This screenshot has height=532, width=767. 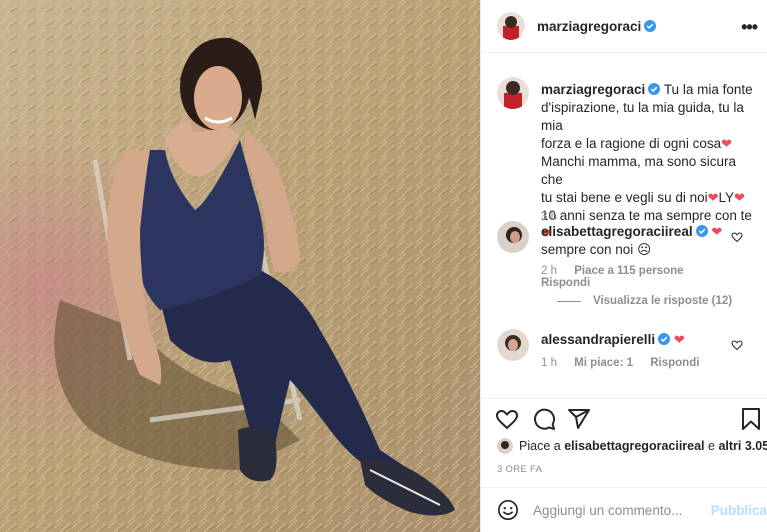 I want to click on liker-avatar, so click(x=505, y=446).